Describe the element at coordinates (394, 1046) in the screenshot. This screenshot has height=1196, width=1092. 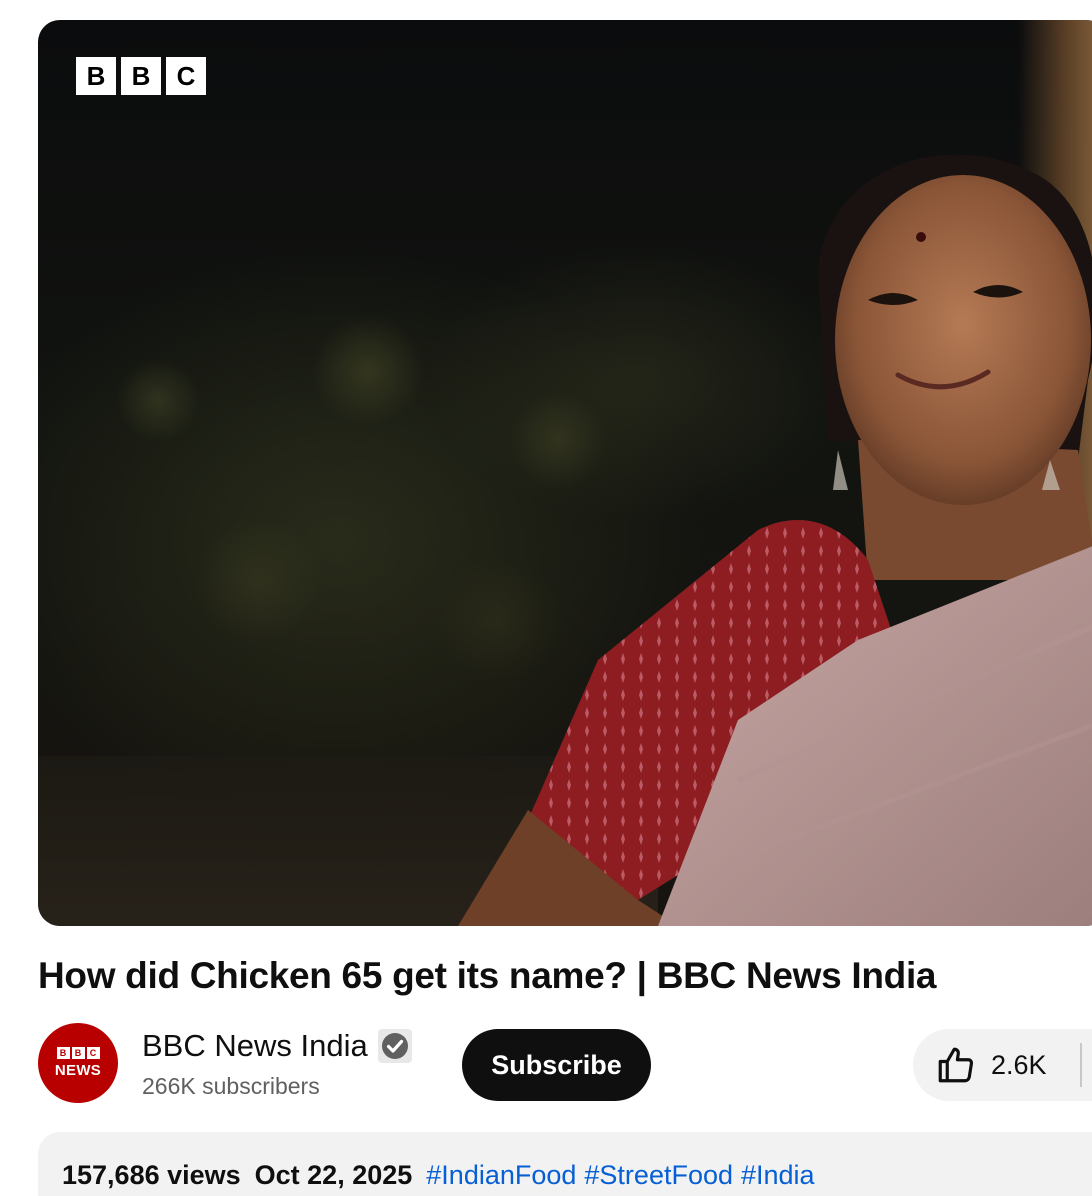
I see `verified-check-icon` at that location.